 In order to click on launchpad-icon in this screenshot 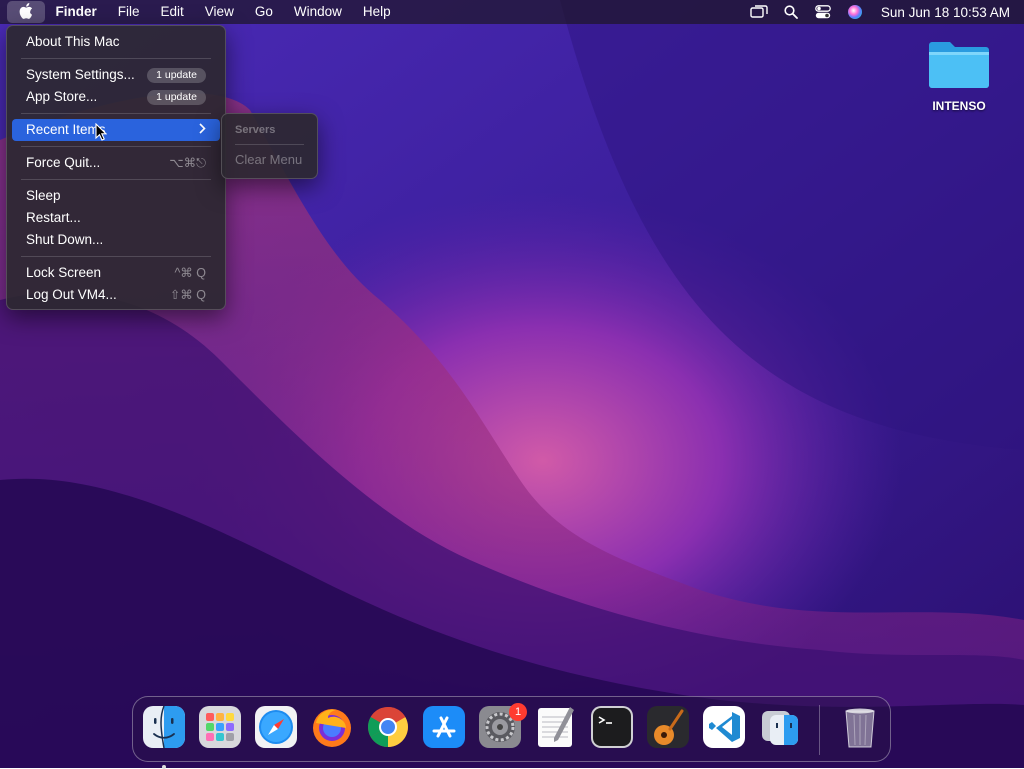, I will do `click(220, 727)`.